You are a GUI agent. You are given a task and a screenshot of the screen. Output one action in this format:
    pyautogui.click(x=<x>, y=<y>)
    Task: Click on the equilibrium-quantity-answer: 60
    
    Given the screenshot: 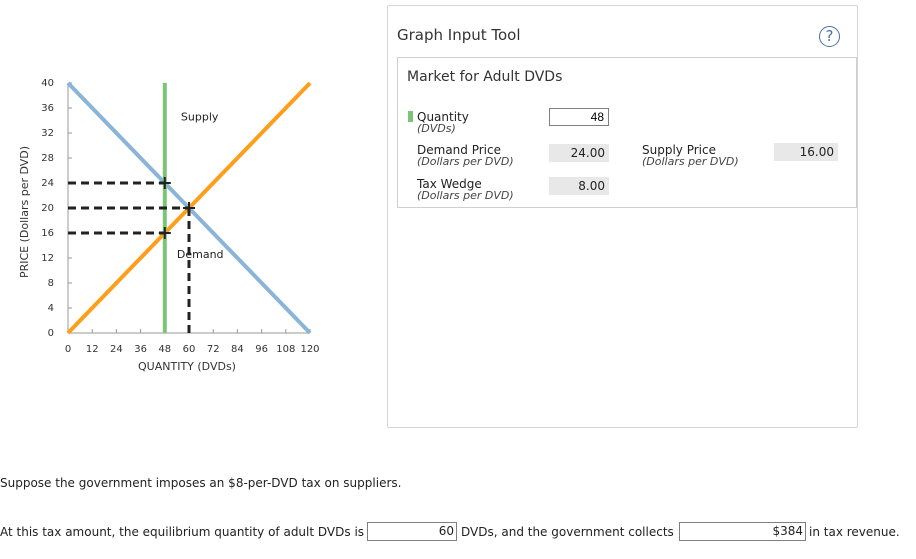 What is the action you would take?
    pyautogui.click(x=412, y=531)
    